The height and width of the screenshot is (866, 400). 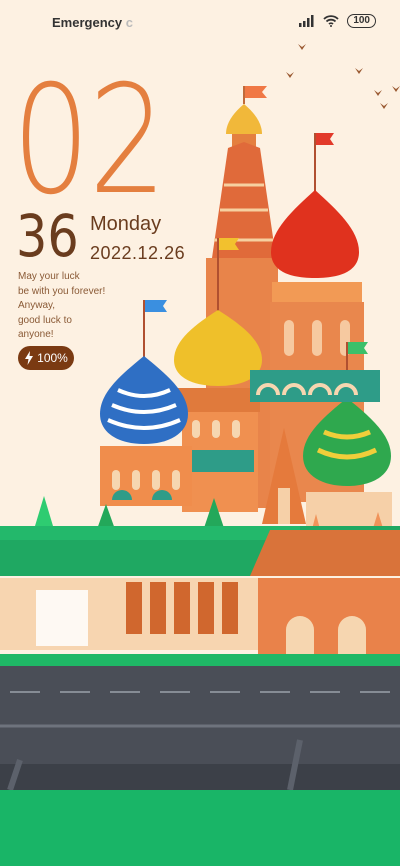 What do you see at coordinates (331, 21) in the screenshot?
I see `wifi-icon` at bounding box center [331, 21].